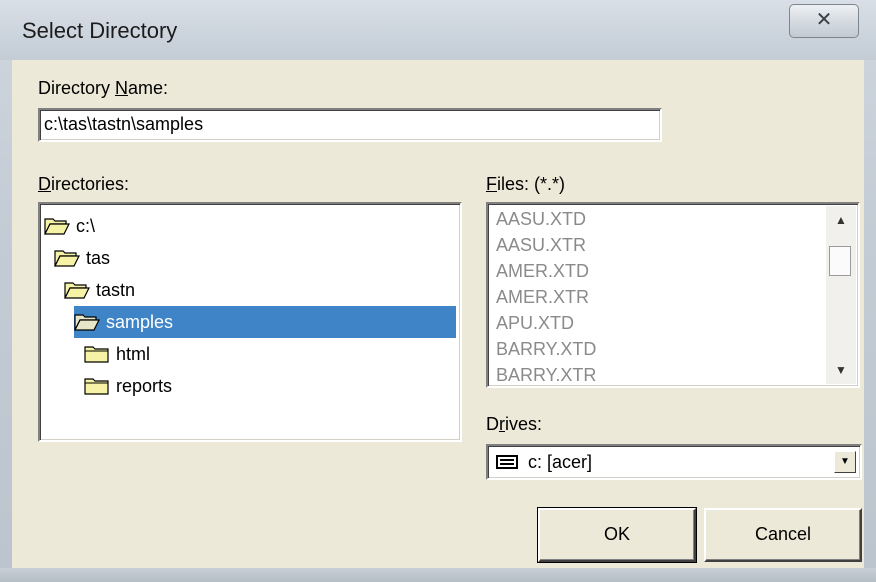 Image resolution: width=876 pixels, height=582 pixels. Describe the element at coordinates (133, 353) in the screenshot. I see `directory-item-label: html` at that location.